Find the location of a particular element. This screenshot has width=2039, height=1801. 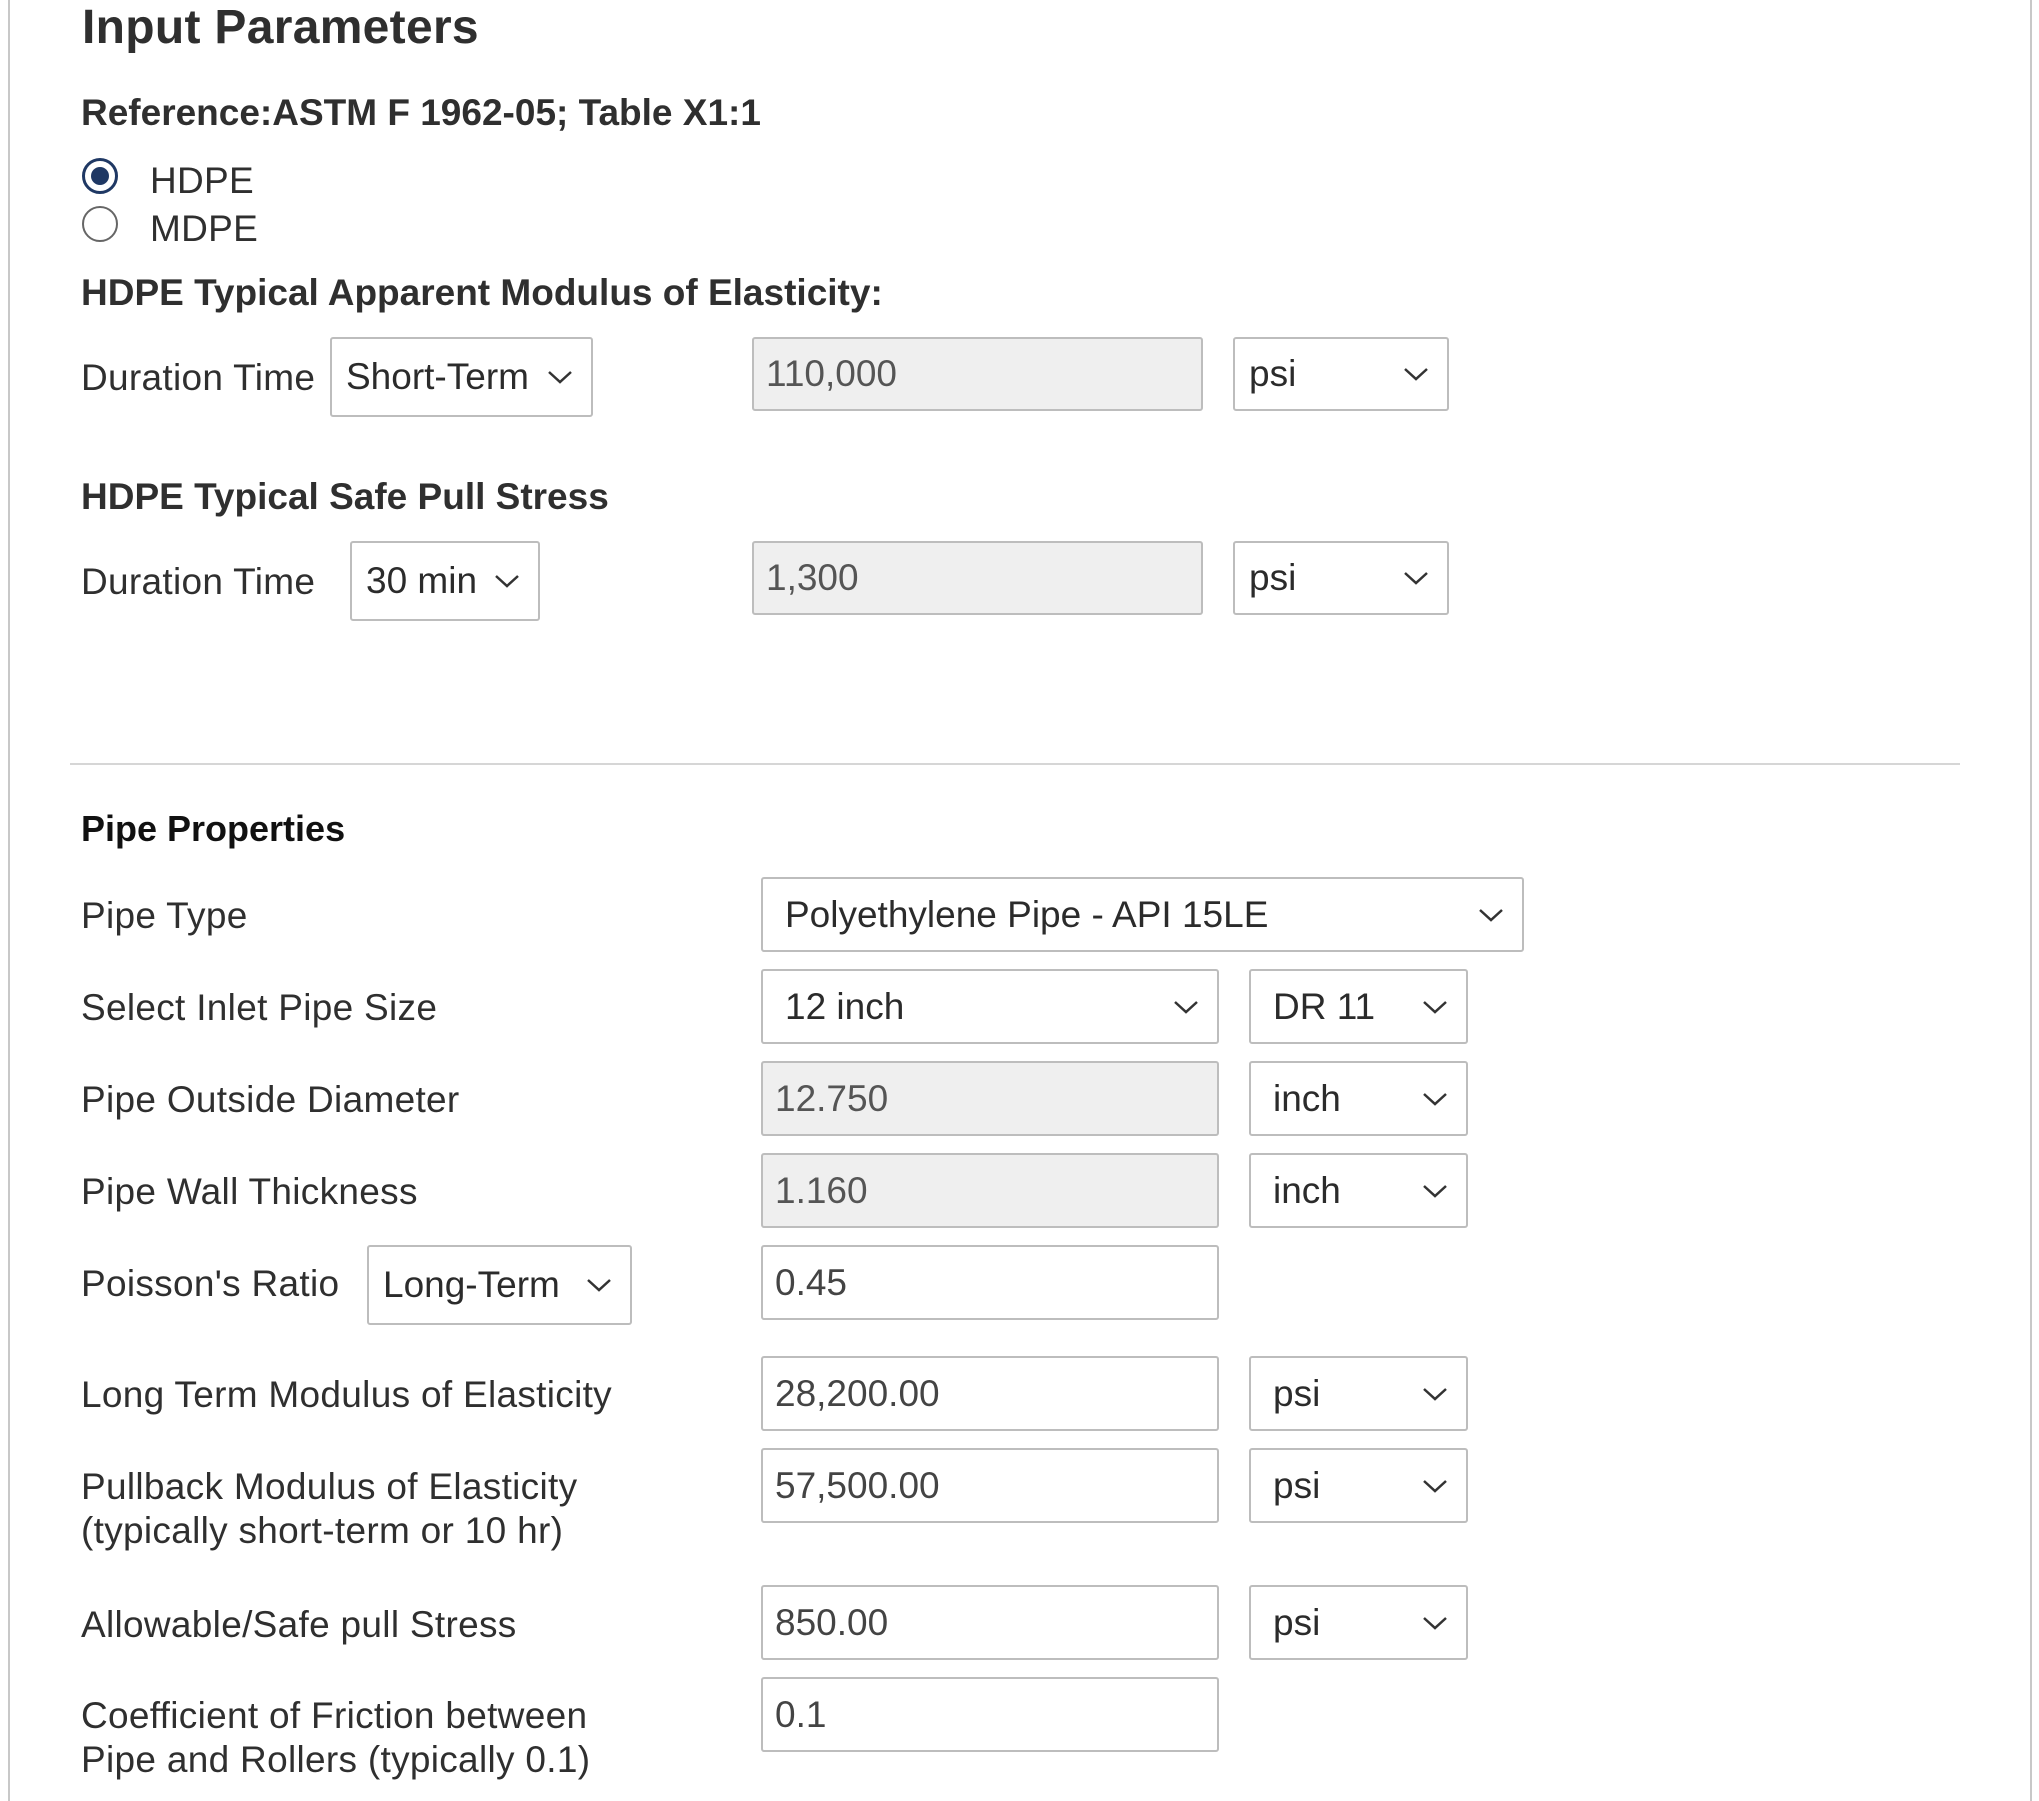

pipe-size-select: 12 inch is located at coordinates (990, 1006).